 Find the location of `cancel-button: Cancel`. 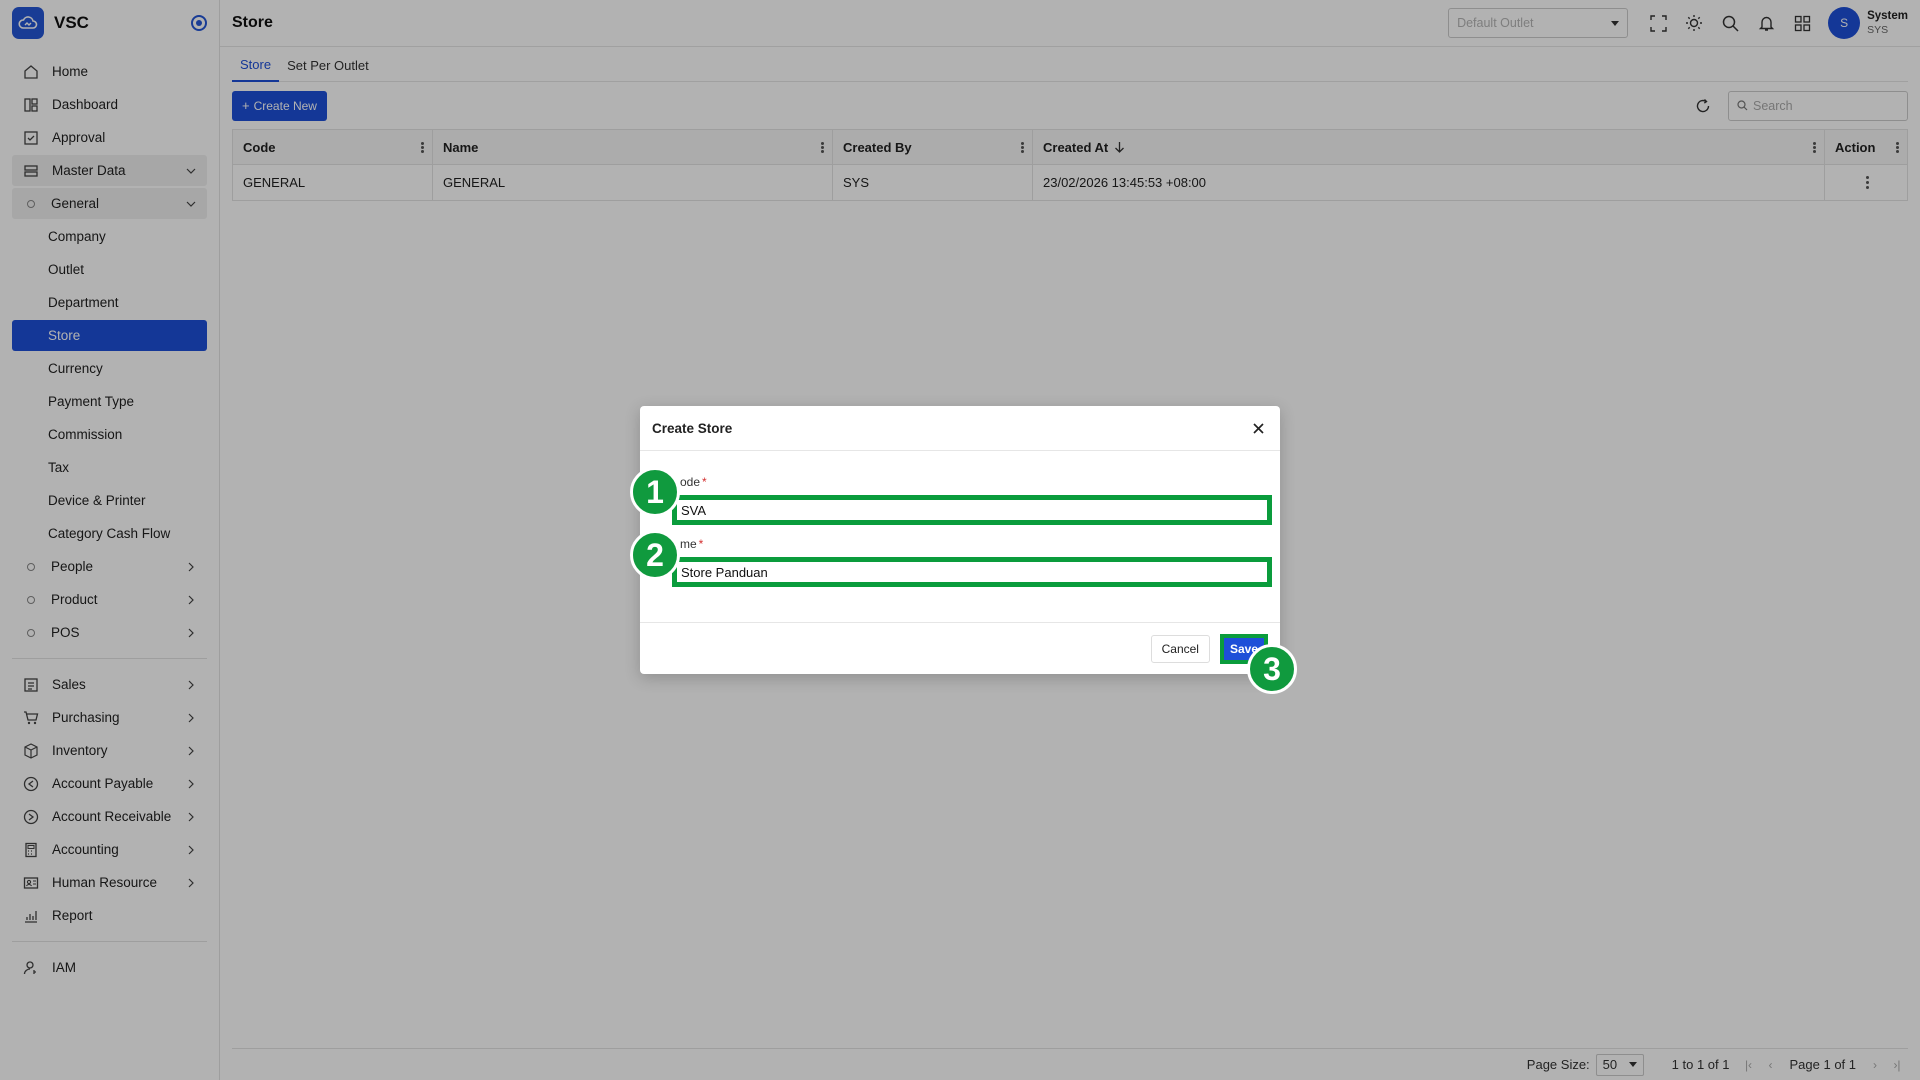

cancel-button: Cancel is located at coordinates (1180, 648).